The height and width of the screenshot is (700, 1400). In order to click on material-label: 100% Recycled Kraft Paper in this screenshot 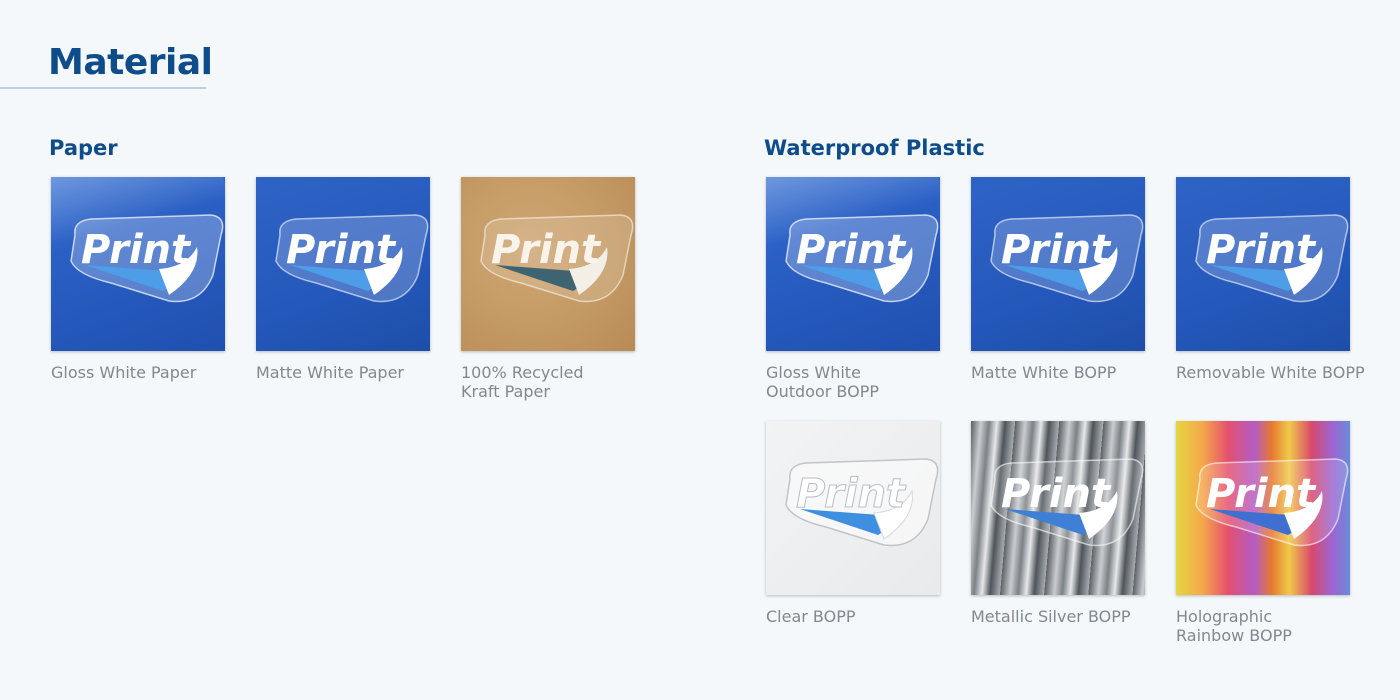, I will do `click(556, 382)`.